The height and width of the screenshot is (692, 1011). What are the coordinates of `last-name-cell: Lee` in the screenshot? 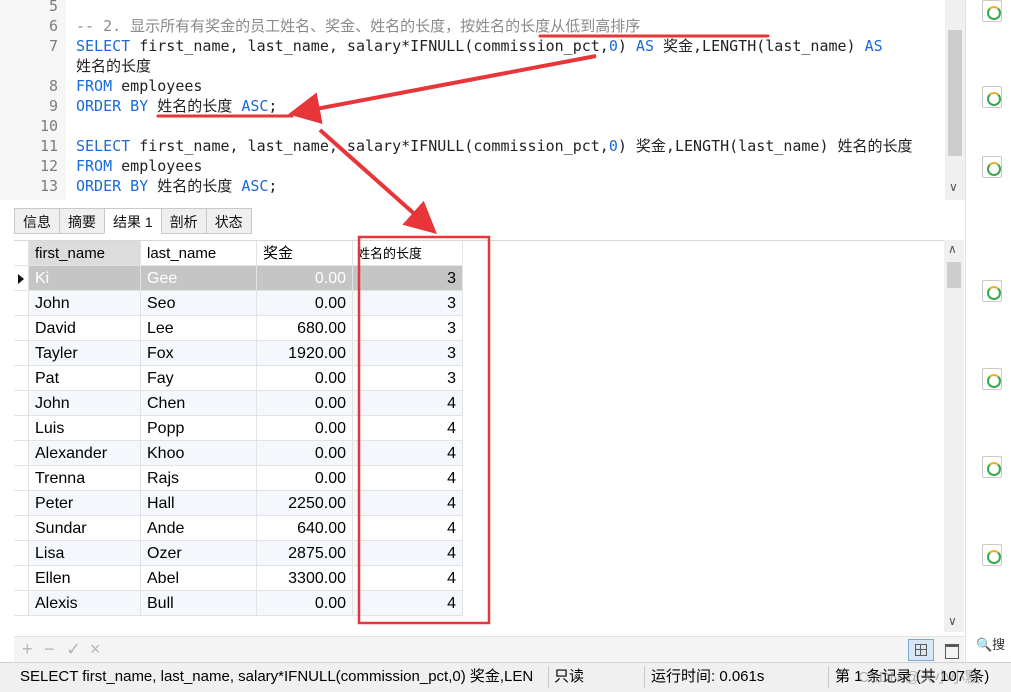 It's located at (199, 328).